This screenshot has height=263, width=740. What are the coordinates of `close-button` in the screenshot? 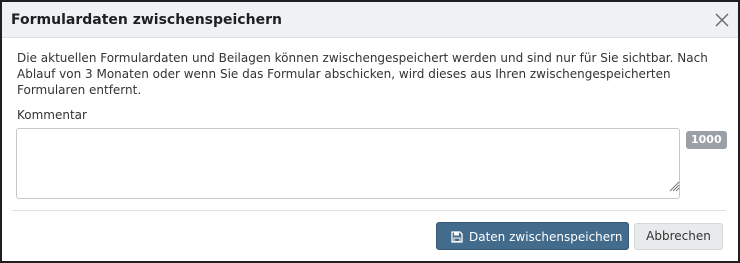 It's located at (722, 20).